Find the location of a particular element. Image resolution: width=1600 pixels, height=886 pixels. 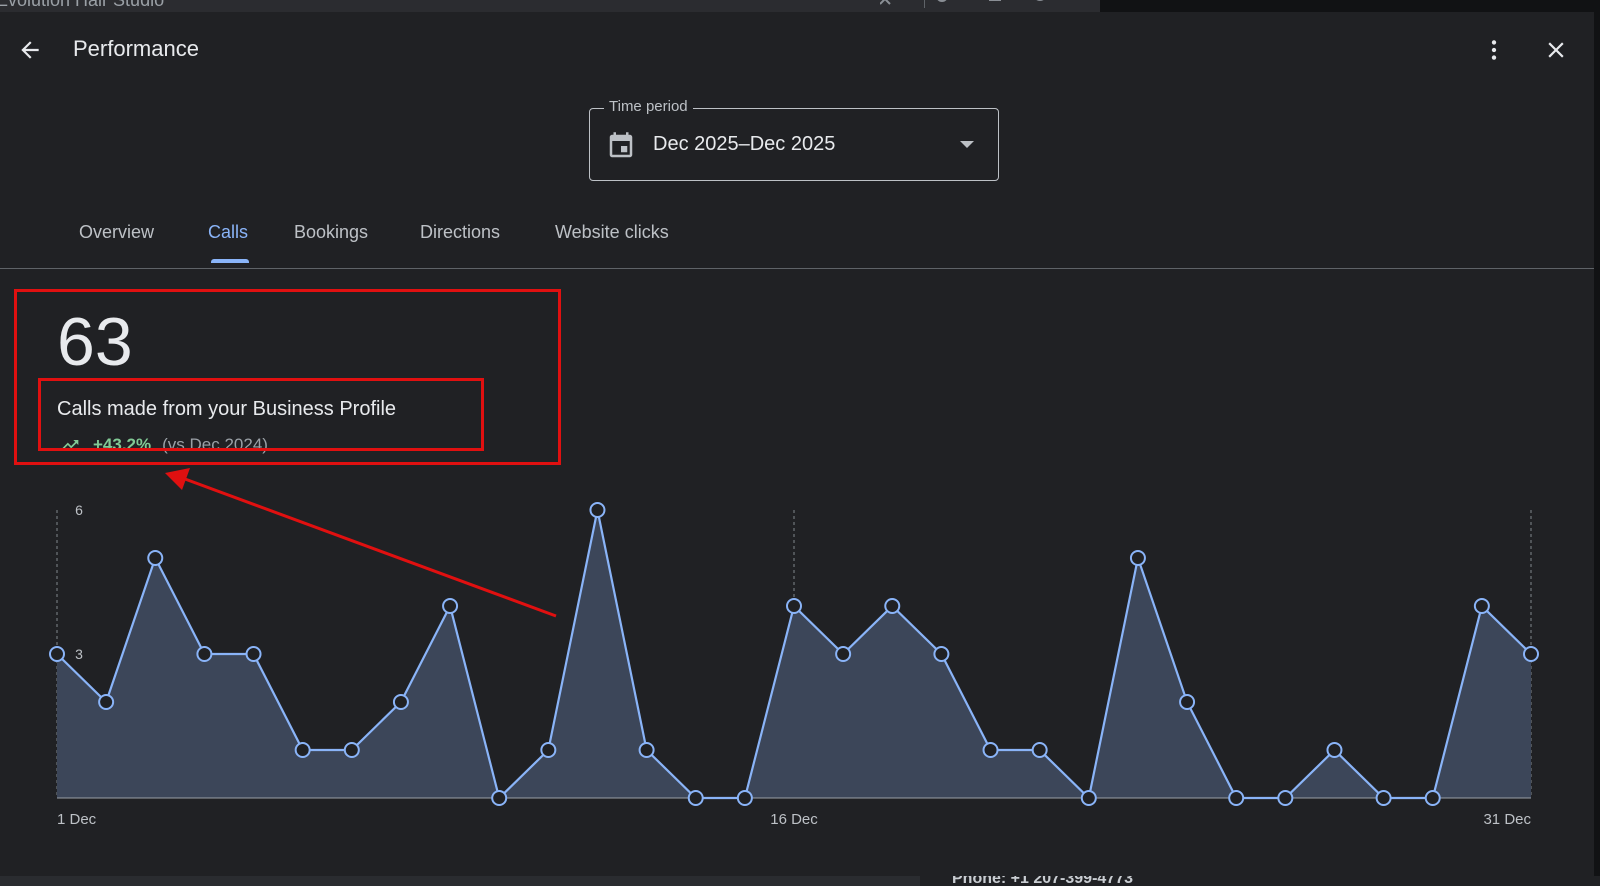

background-title-fragment: Evolution Hair Studio is located at coordinates (82, 5).